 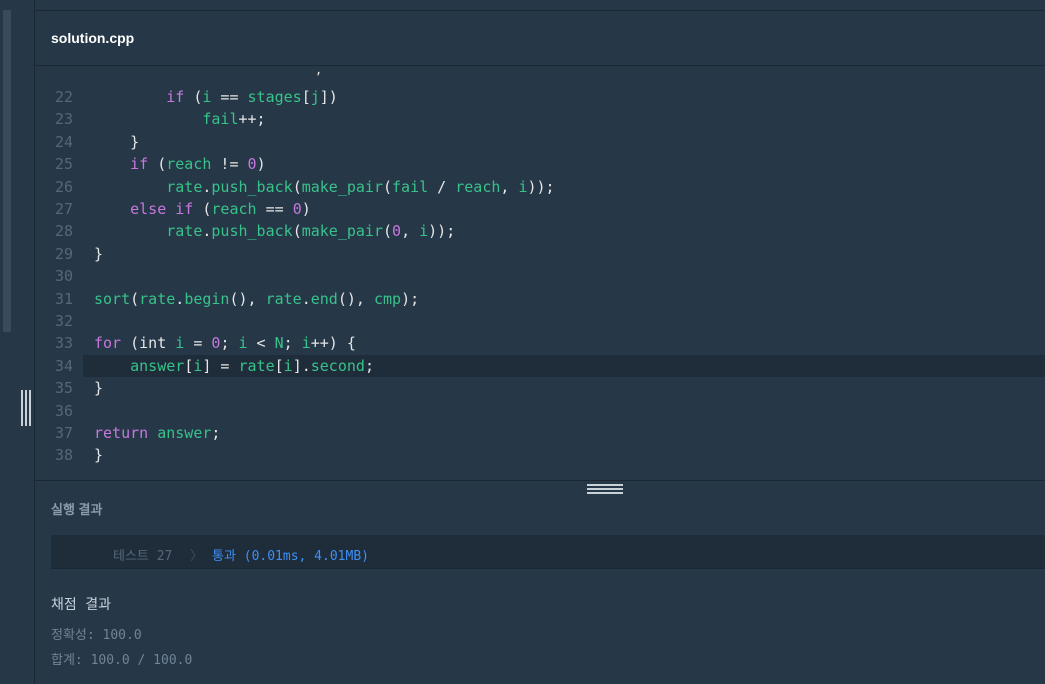 I want to click on code-token: begin, so click(x=207, y=298).